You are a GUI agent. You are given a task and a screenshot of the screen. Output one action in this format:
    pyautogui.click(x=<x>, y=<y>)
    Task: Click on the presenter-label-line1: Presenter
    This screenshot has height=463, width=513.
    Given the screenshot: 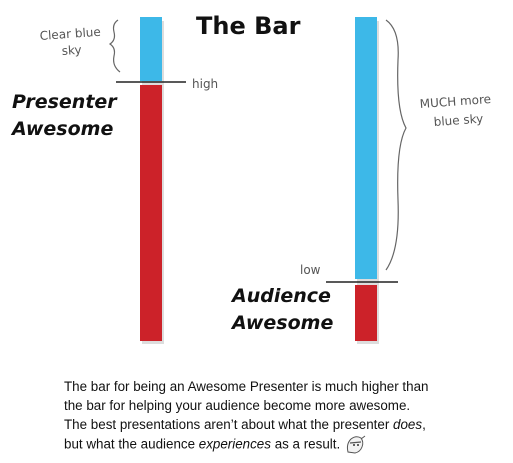 What is the action you would take?
    pyautogui.click(x=65, y=102)
    